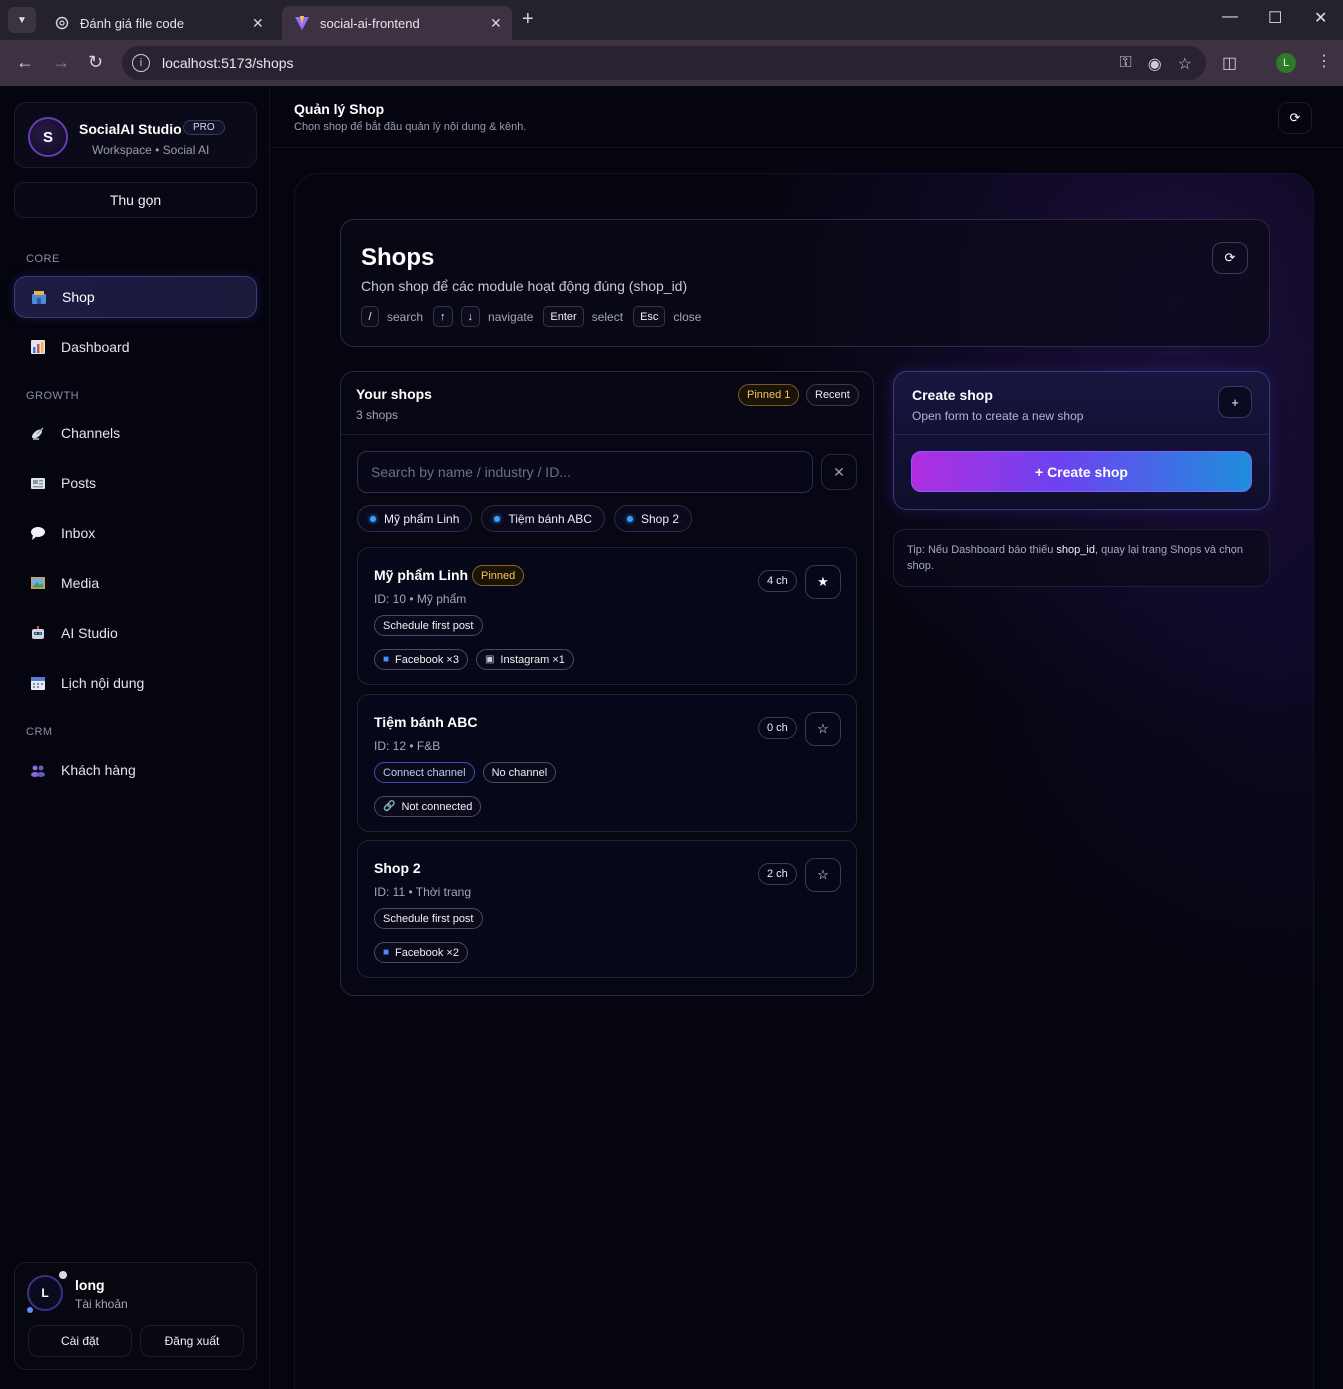 This screenshot has width=1343, height=1389. What do you see at coordinates (769, 395) in the screenshot?
I see `pinned-filter: Pinned 1` at bounding box center [769, 395].